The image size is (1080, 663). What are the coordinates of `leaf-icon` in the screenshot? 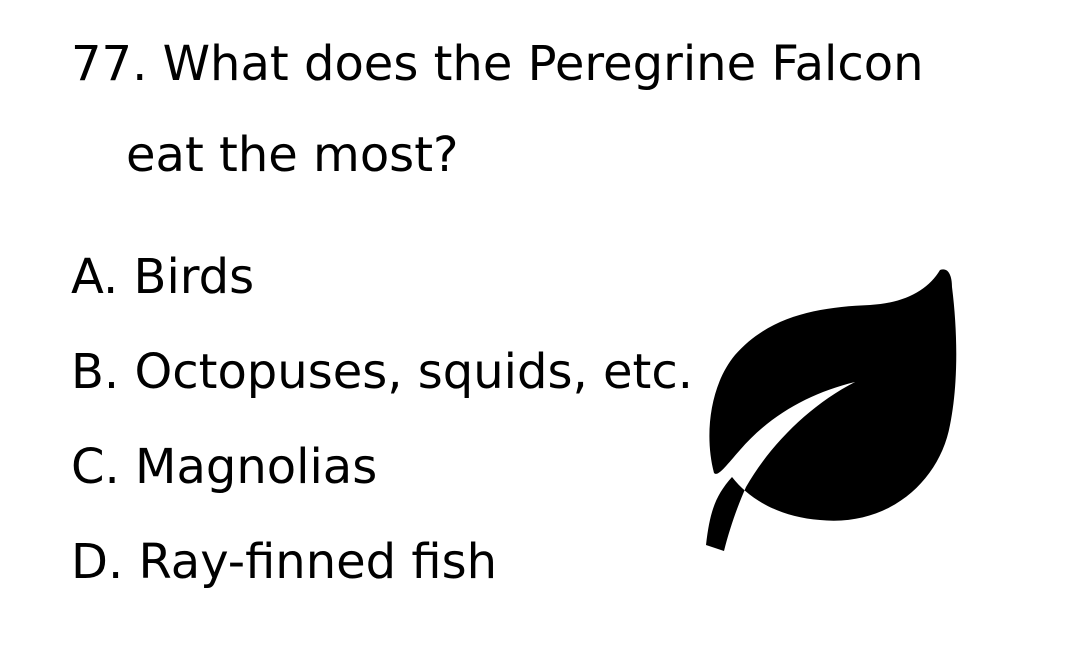 It's located at (831, 410).